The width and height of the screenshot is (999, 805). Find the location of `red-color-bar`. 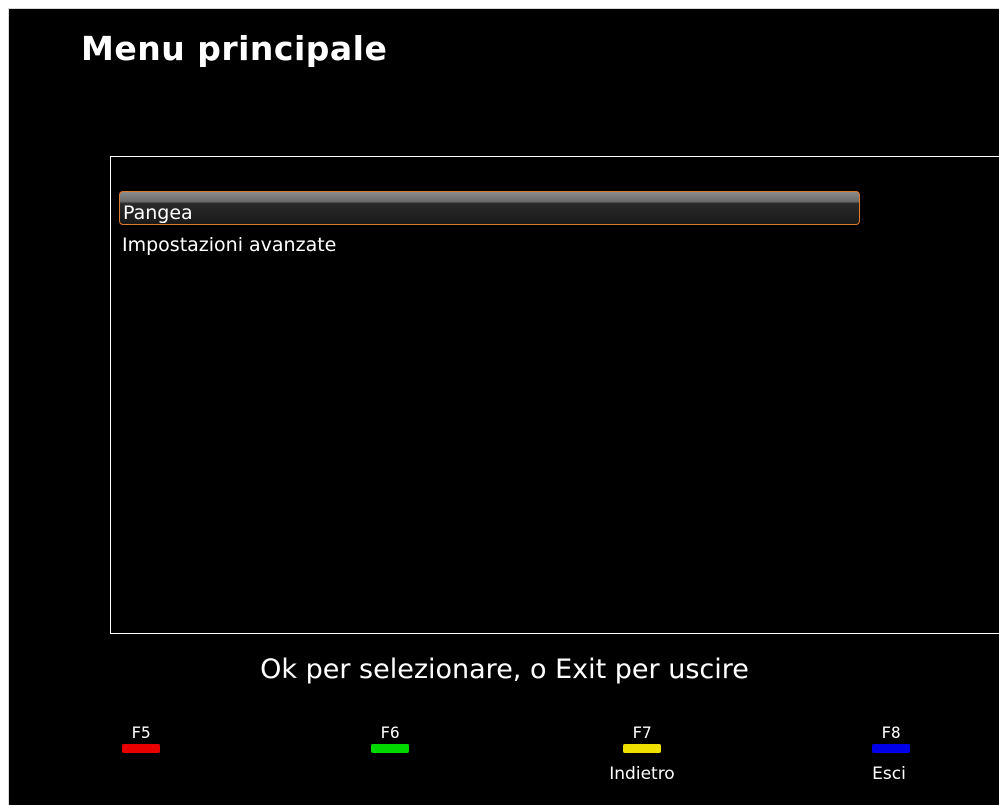

red-color-bar is located at coordinates (141, 748).